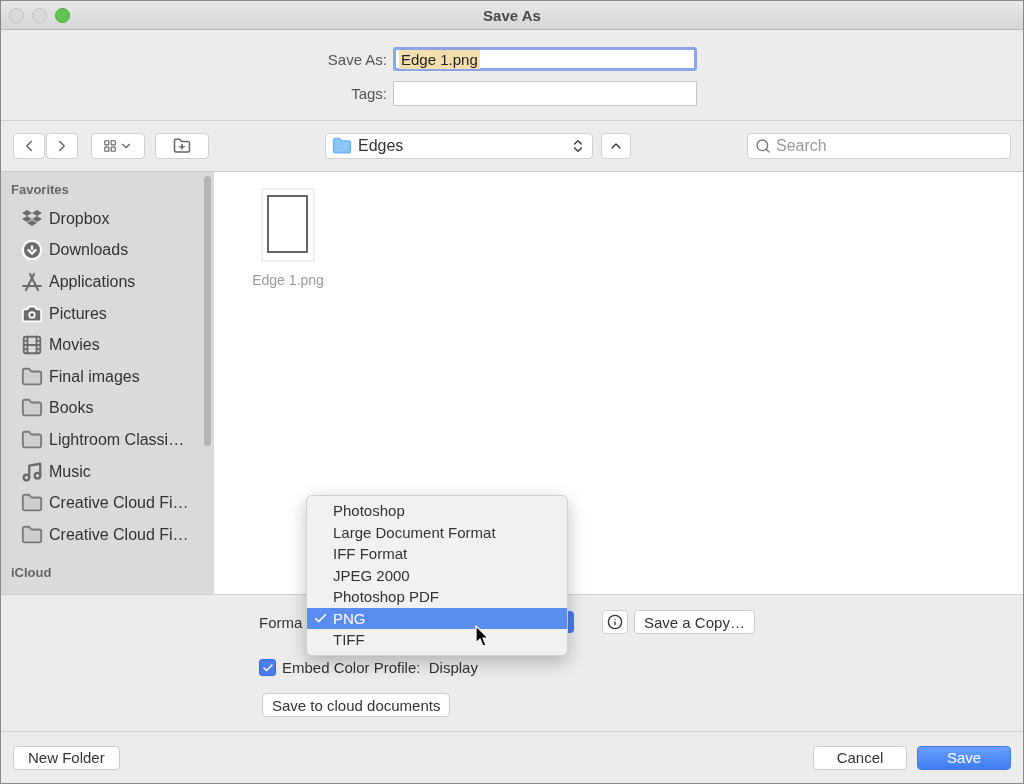 This screenshot has height=784, width=1024. What do you see at coordinates (512, 15) in the screenshot?
I see `window-title: Save As` at bounding box center [512, 15].